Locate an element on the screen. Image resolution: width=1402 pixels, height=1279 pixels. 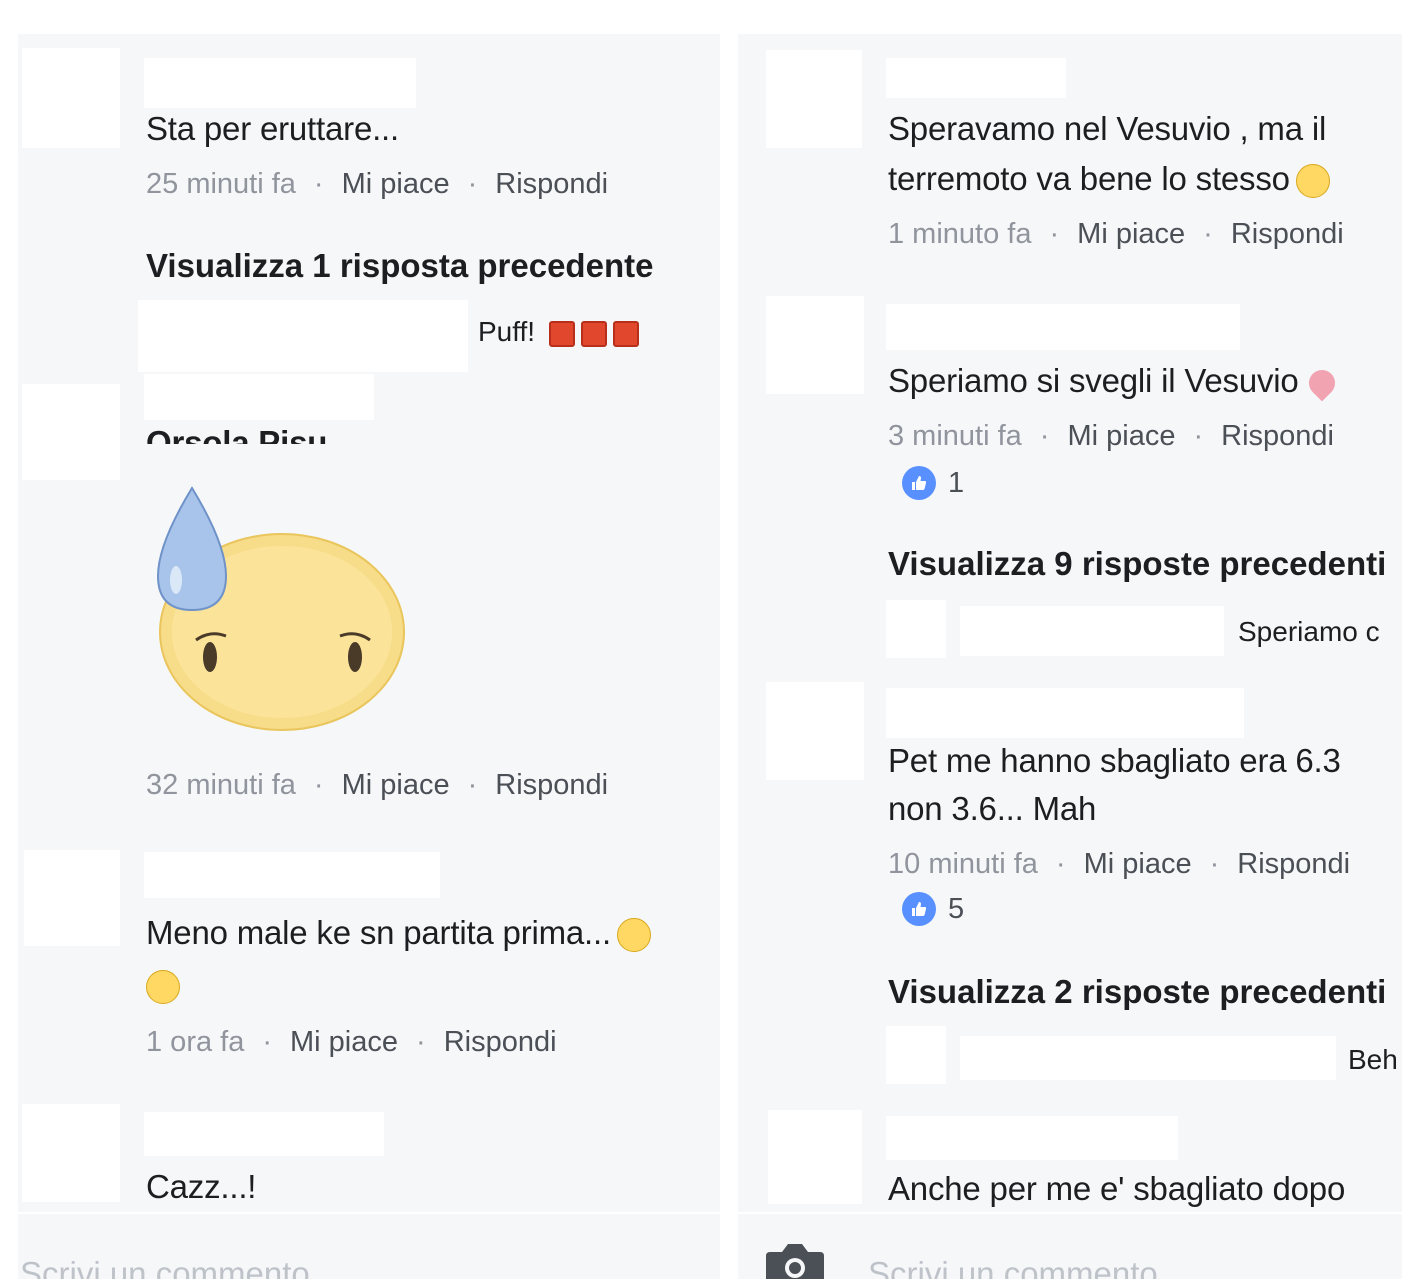
like-count: 5 is located at coordinates (956, 908).